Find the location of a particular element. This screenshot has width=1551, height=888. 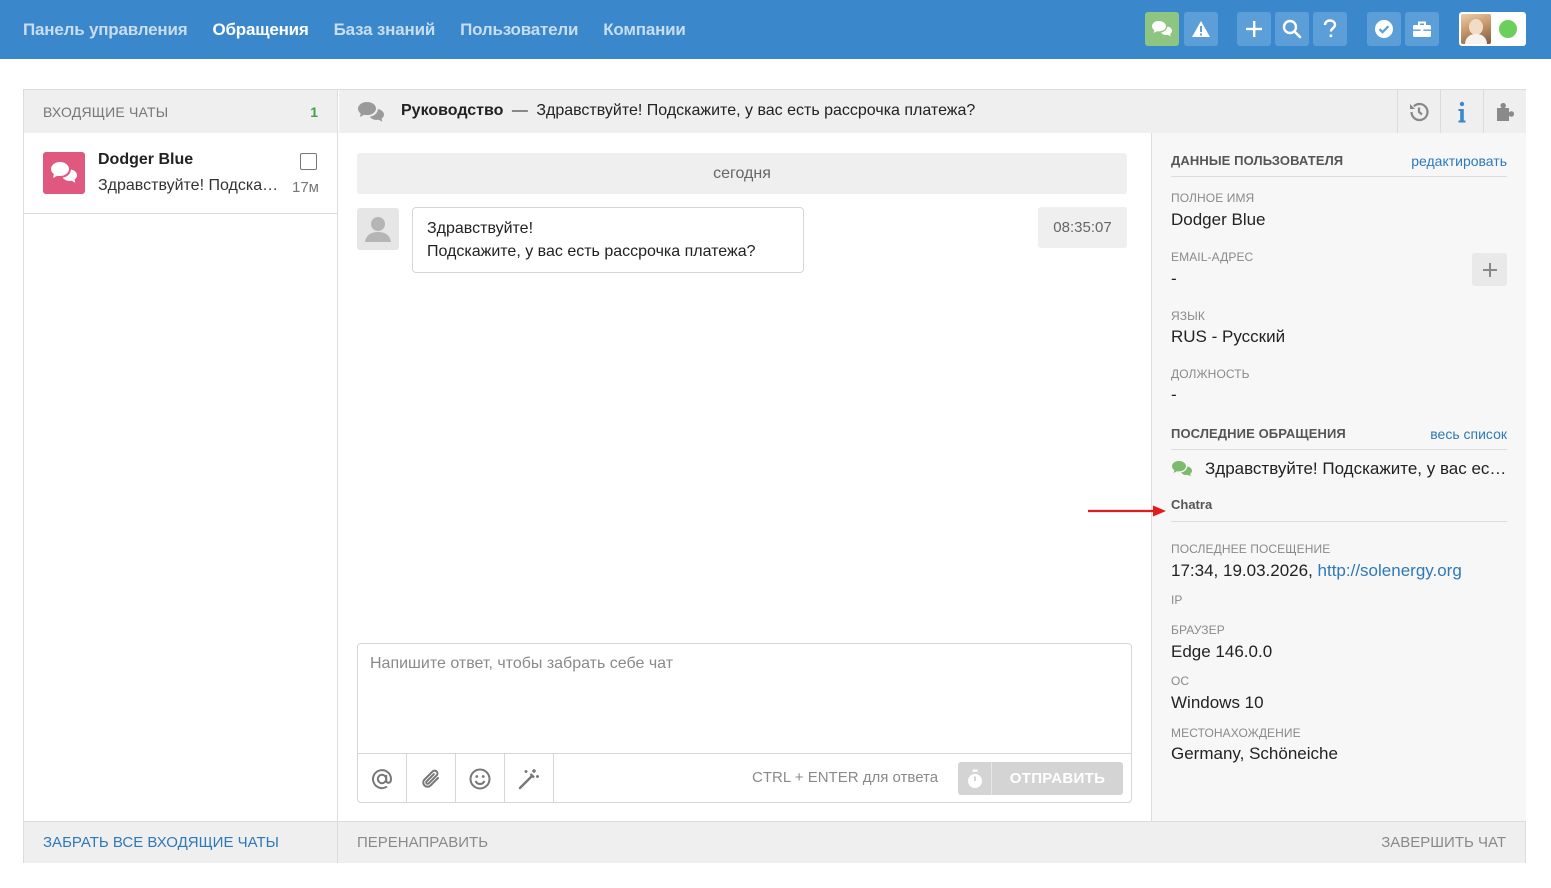

forward-button: ПЕРЕНАПРАВИТЬ is located at coordinates (422, 842).